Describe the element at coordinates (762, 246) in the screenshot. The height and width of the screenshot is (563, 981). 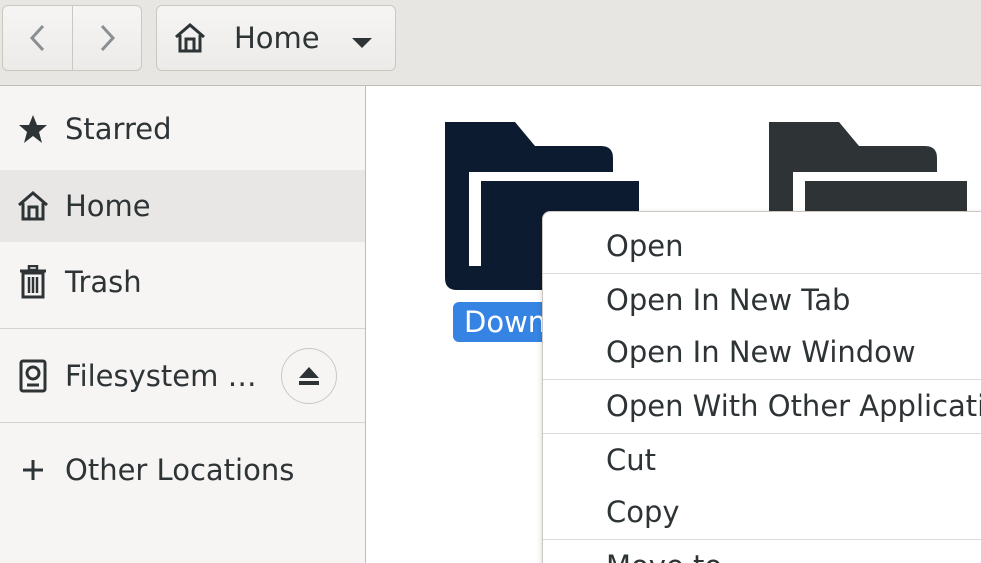
I see `menu-item-open: Open` at that location.